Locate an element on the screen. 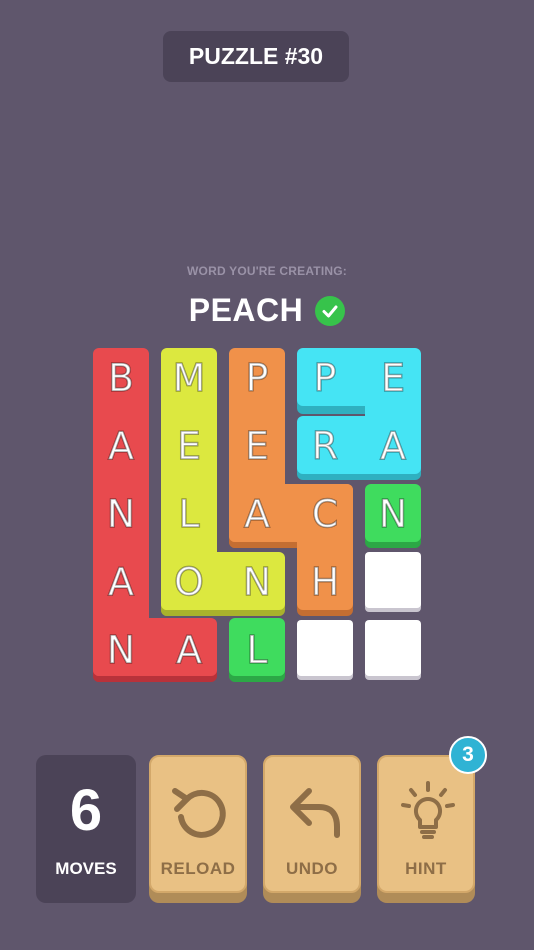 This screenshot has height=950, width=534. red-word-piece-foot is located at coordinates (155, 647).